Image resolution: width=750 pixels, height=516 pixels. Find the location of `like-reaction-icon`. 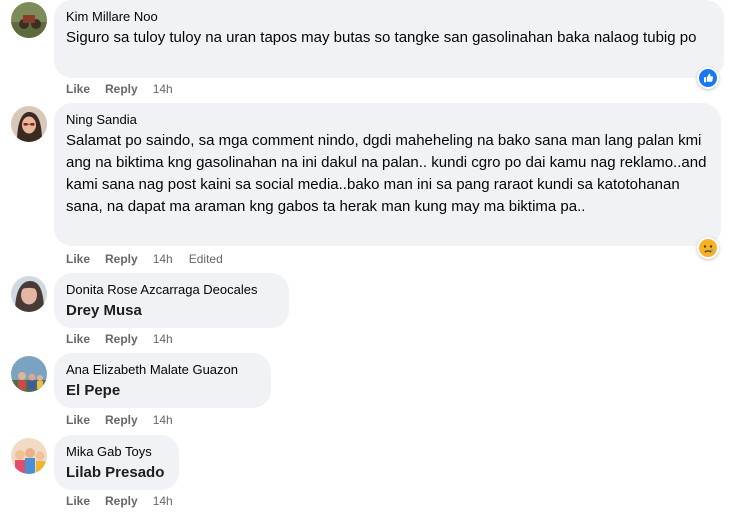

like-reaction-icon is located at coordinates (708, 78).